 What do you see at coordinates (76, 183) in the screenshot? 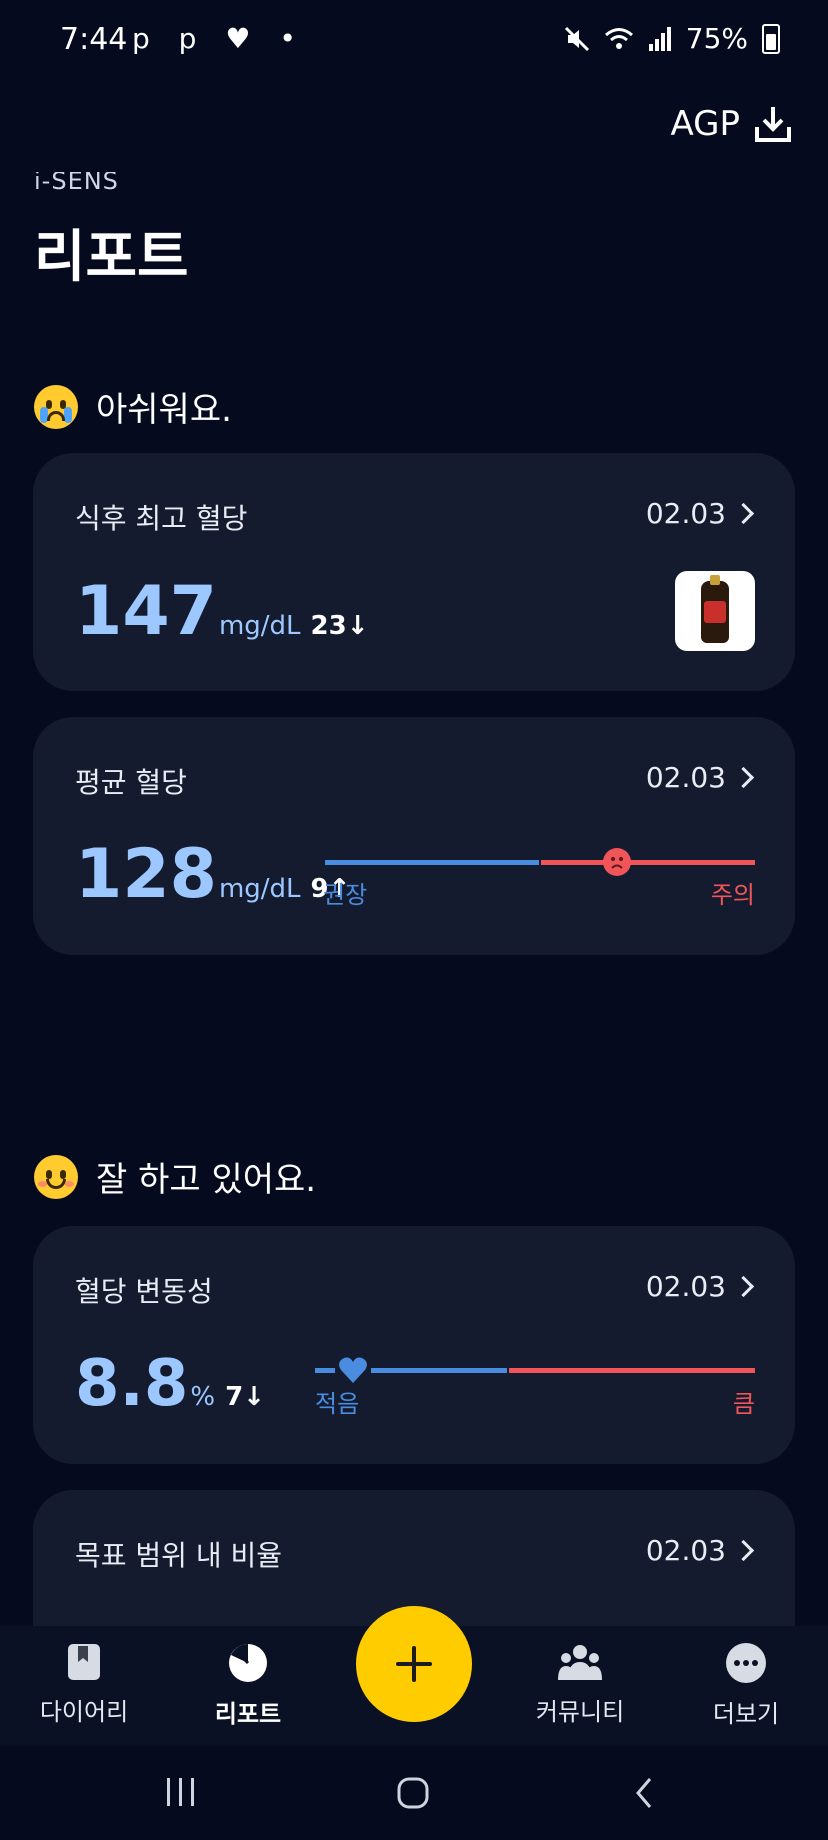
I see `brand-name: i-SENS` at bounding box center [76, 183].